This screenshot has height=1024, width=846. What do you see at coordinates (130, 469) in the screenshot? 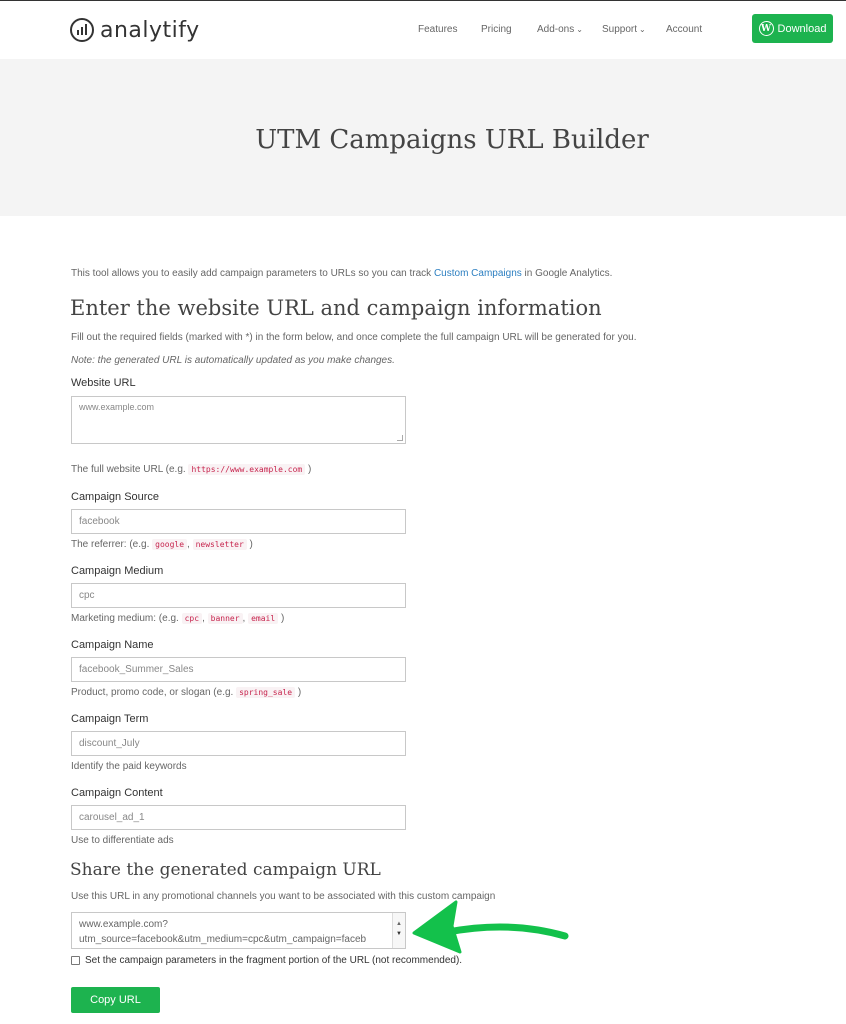
I see `help-text: The full website URL (e.g.` at bounding box center [130, 469].